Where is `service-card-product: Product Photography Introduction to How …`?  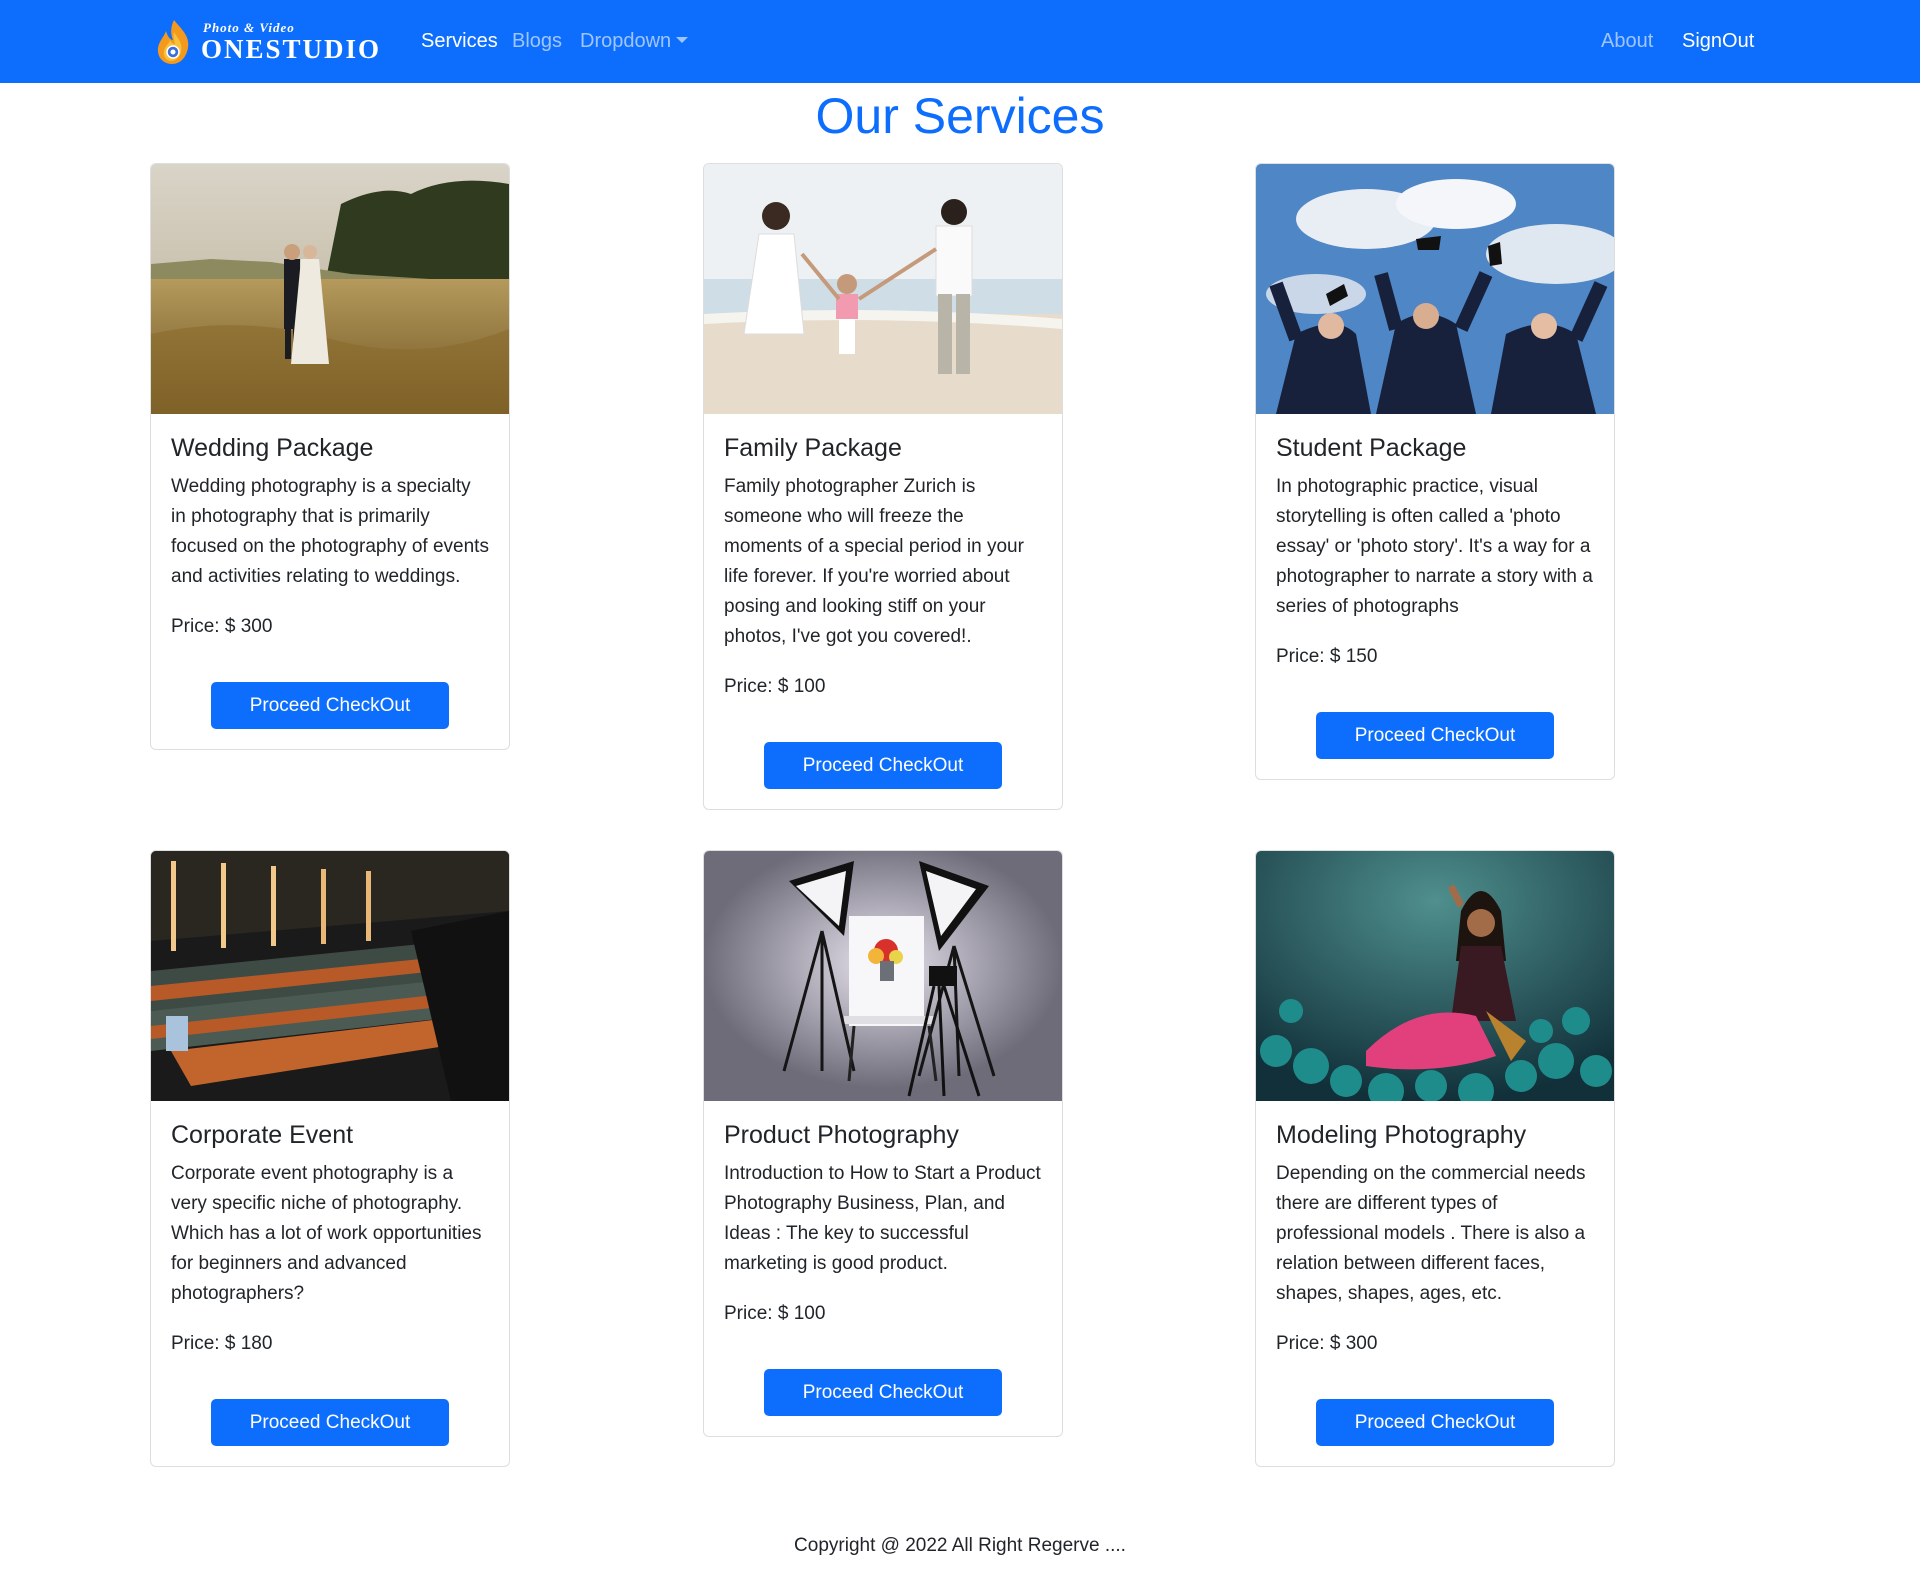
service-card-product: Product Photography Introduction to How … is located at coordinates (883, 1143).